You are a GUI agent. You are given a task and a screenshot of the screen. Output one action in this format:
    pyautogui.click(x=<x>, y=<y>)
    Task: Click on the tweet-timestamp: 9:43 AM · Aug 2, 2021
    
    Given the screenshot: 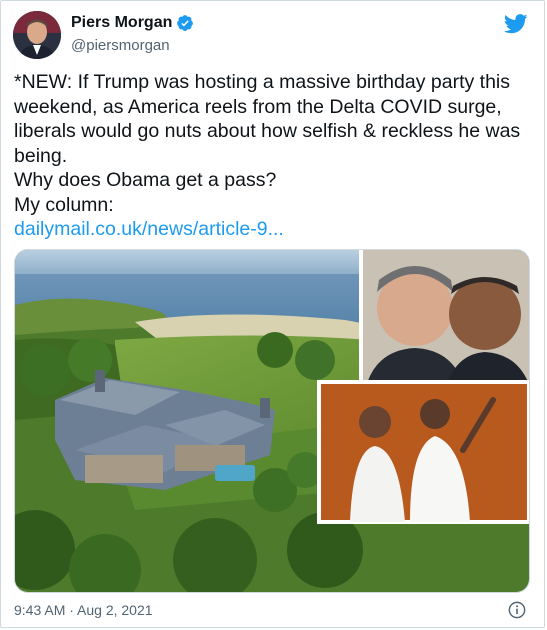 What is the action you would take?
    pyautogui.click(x=83, y=610)
    